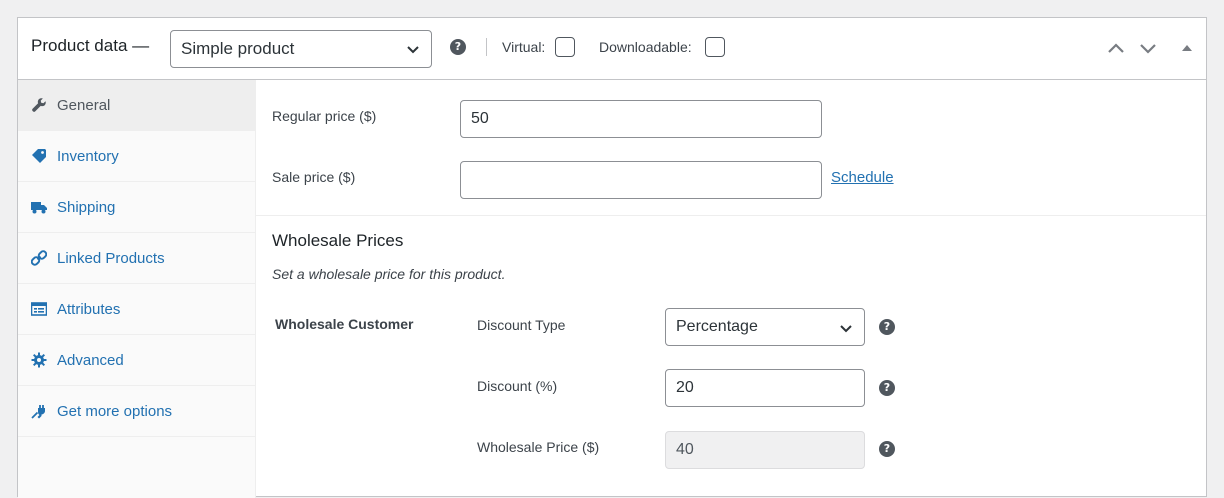  I want to click on sale-price-label: Sale price ($), so click(314, 177).